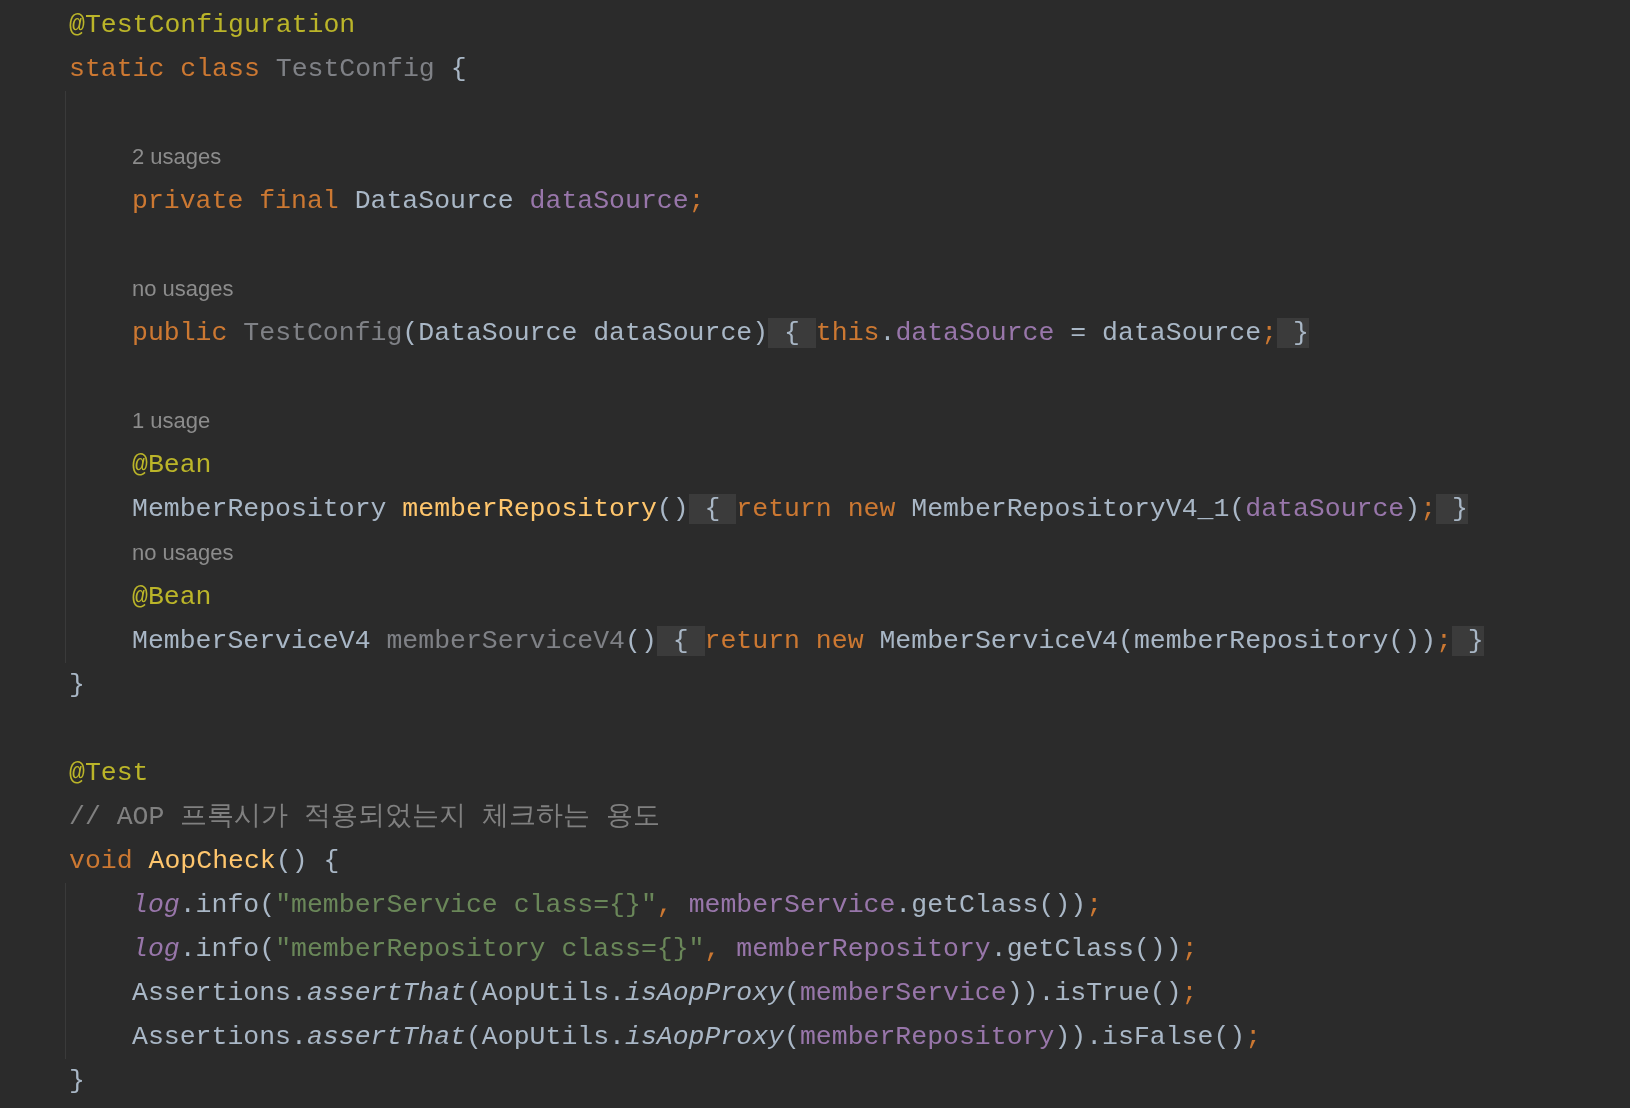  I want to click on code-line: @Test, so click(109, 773).